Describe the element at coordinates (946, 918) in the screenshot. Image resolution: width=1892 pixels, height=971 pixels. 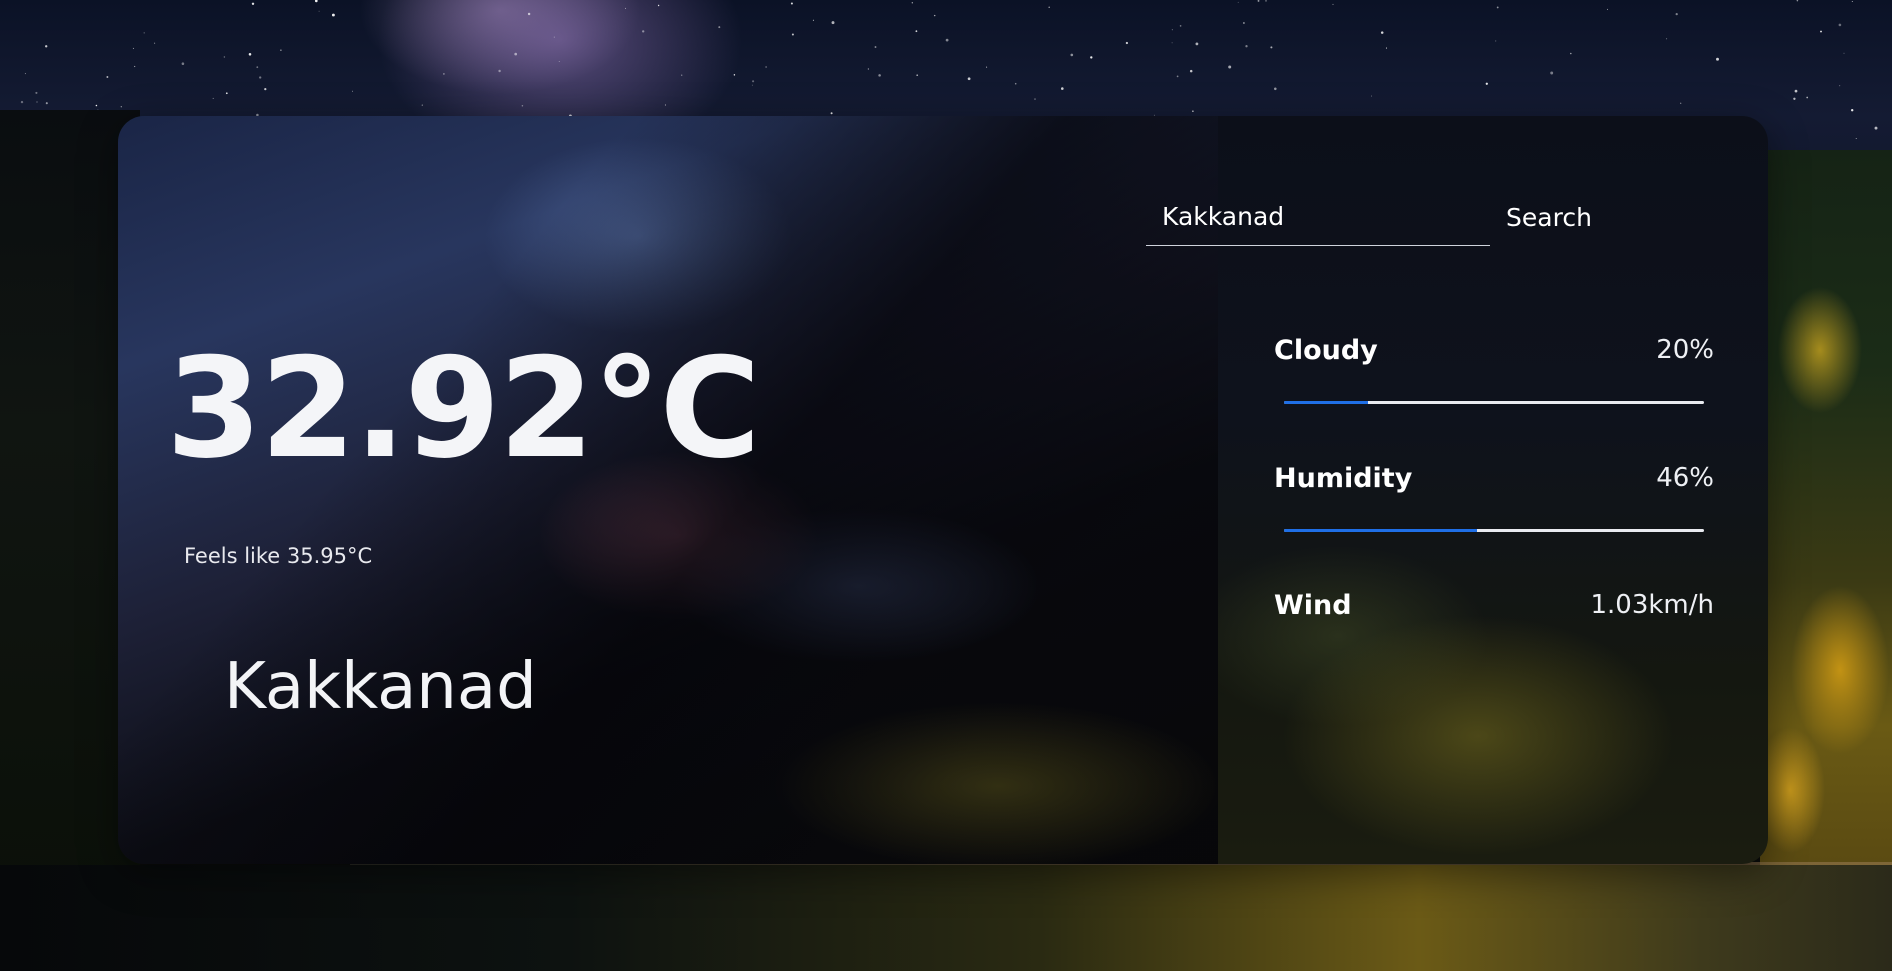
I see `lake-reflection-background` at that location.